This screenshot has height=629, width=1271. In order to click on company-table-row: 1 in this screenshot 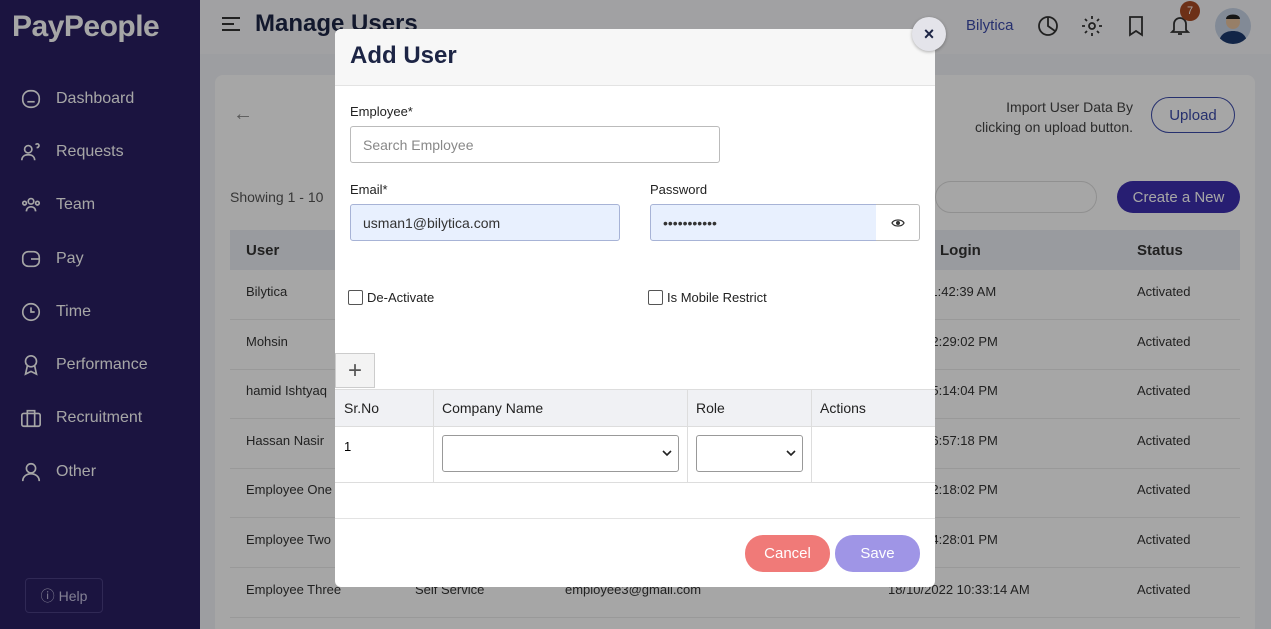, I will do `click(635, 455)`.